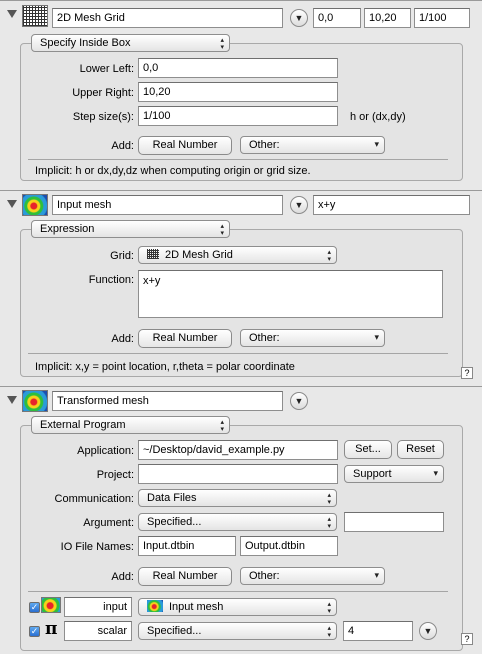  What do you see at coordinates (167, 401) in the screenshot?
I see `object-name-field: Transformed mesh` at bounding box center [167, 401].